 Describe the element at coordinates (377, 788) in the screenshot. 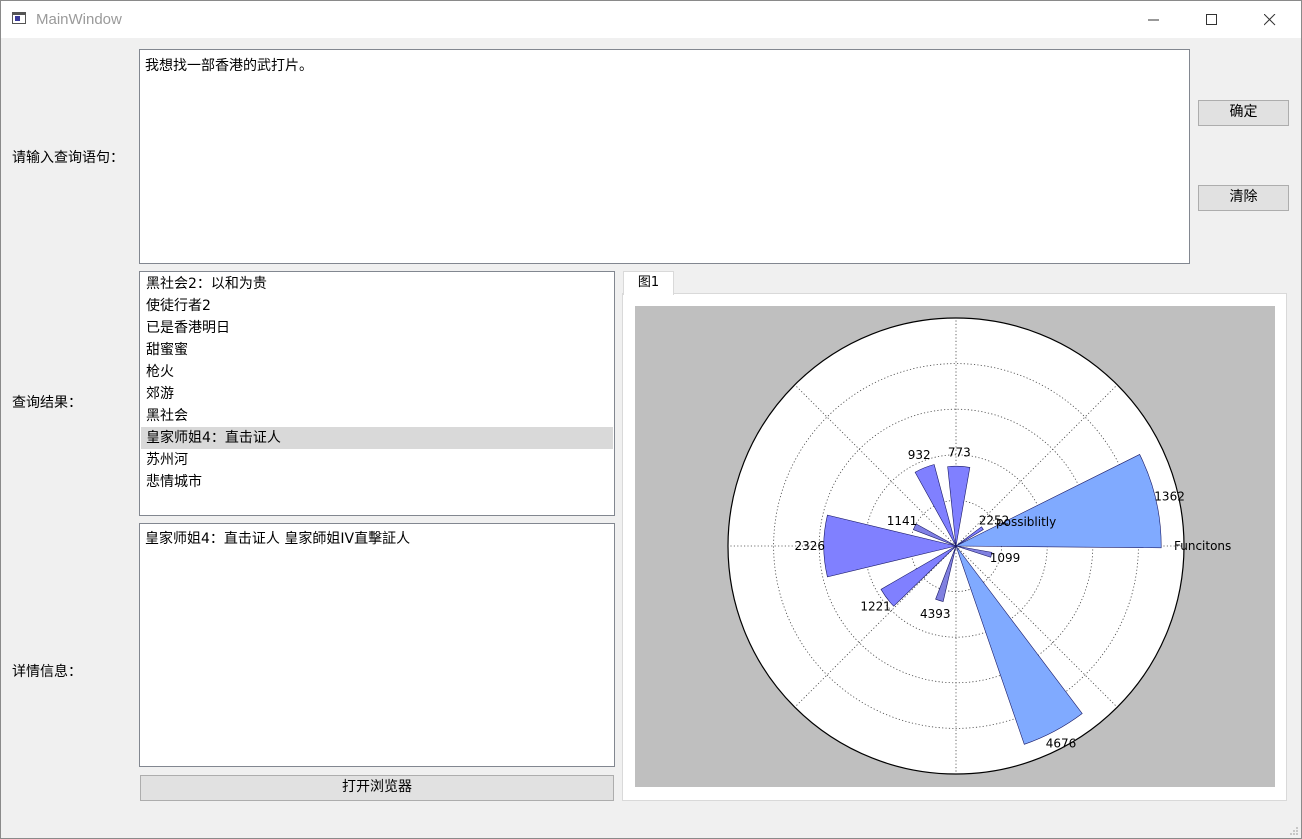

I see `open-browser-button: 打开浏览器` at that location.